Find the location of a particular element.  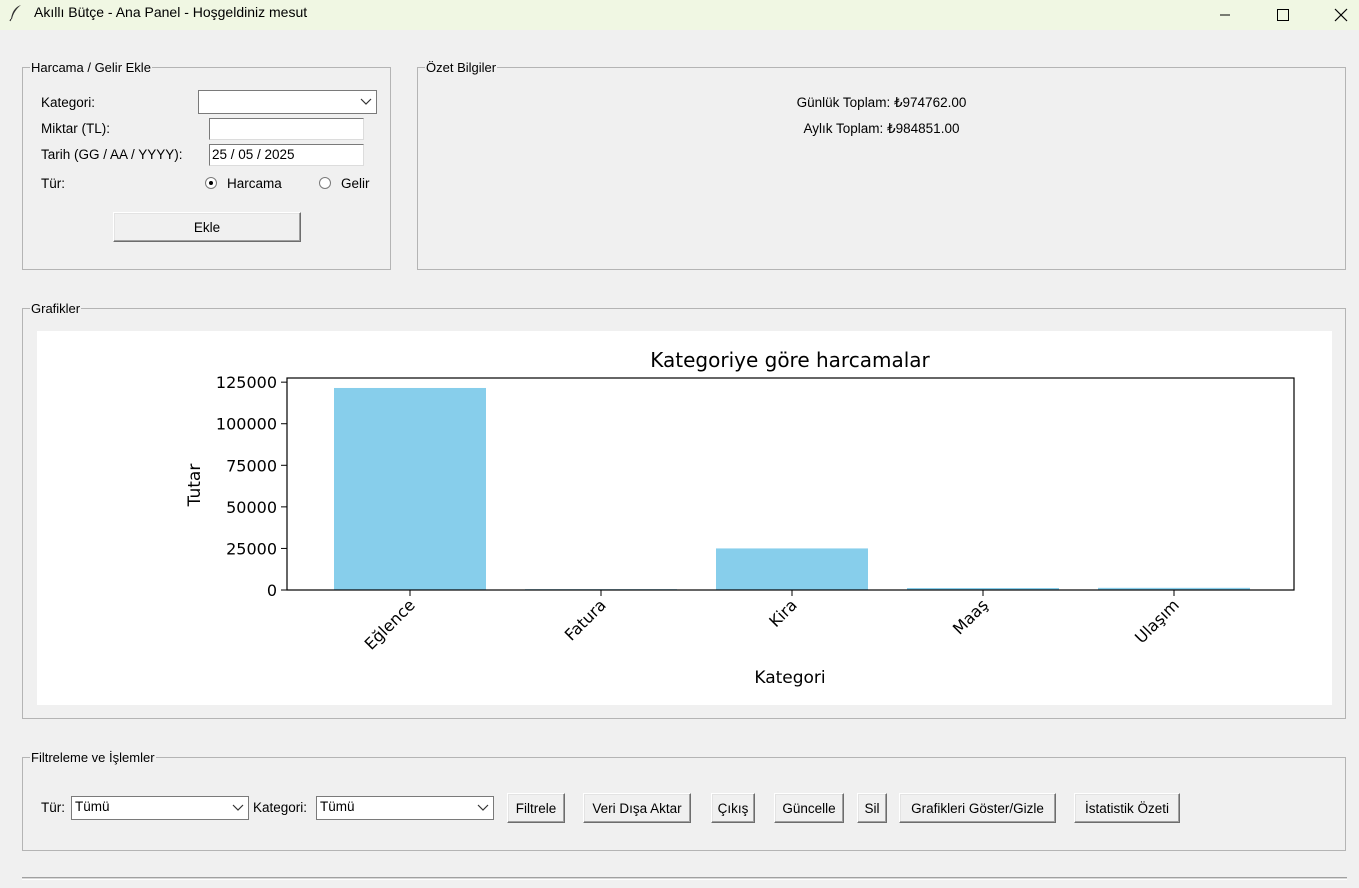

filter-type-value: Tümü is located at coordinates (92, 806).